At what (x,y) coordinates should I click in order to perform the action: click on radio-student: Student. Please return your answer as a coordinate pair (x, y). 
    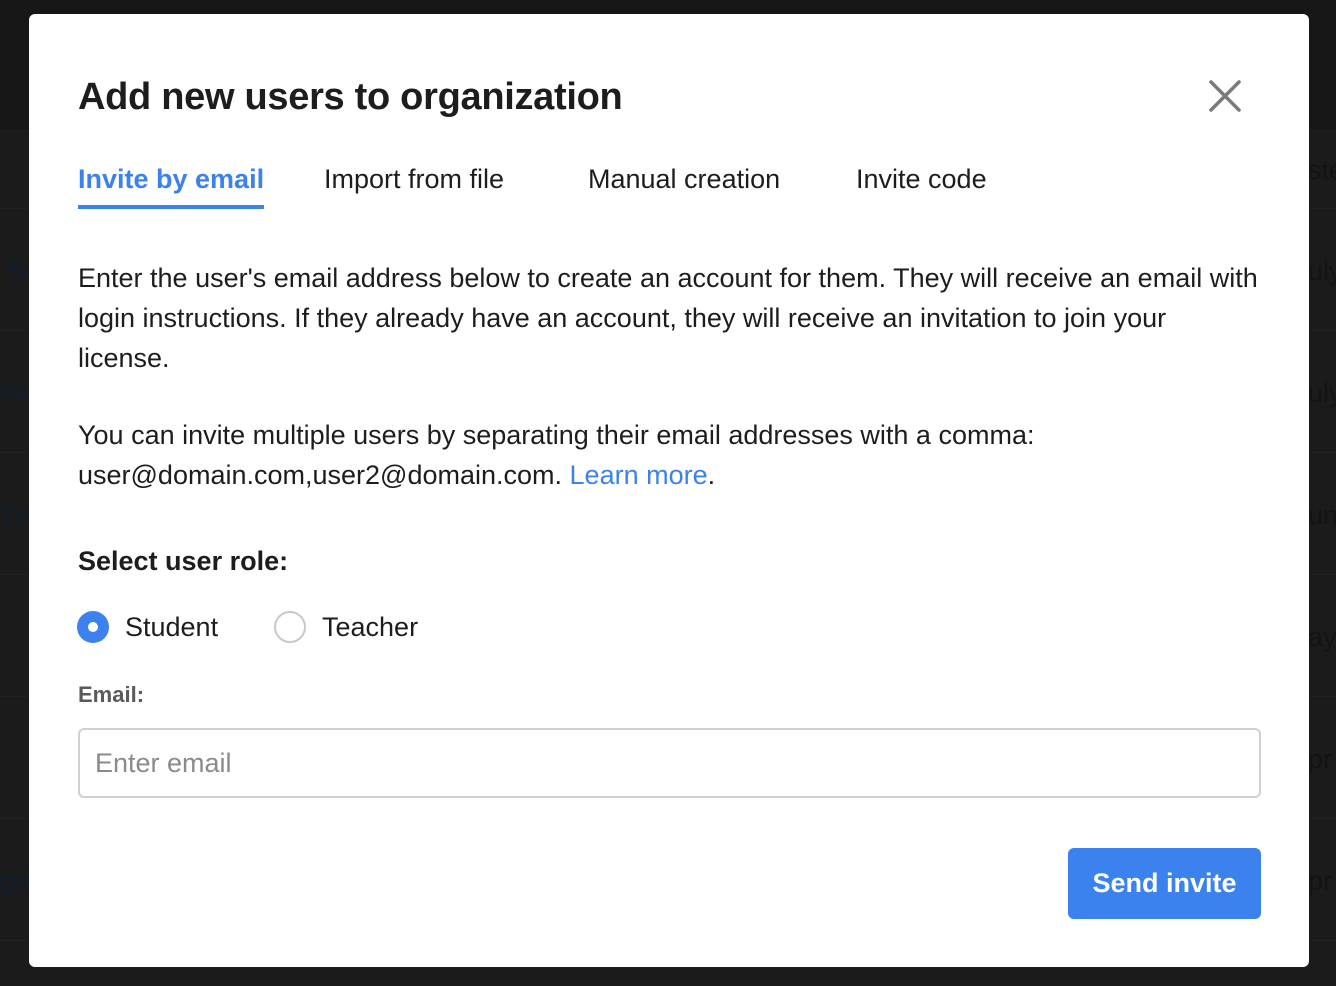
    Looking at the image, I should click on (147, 627).